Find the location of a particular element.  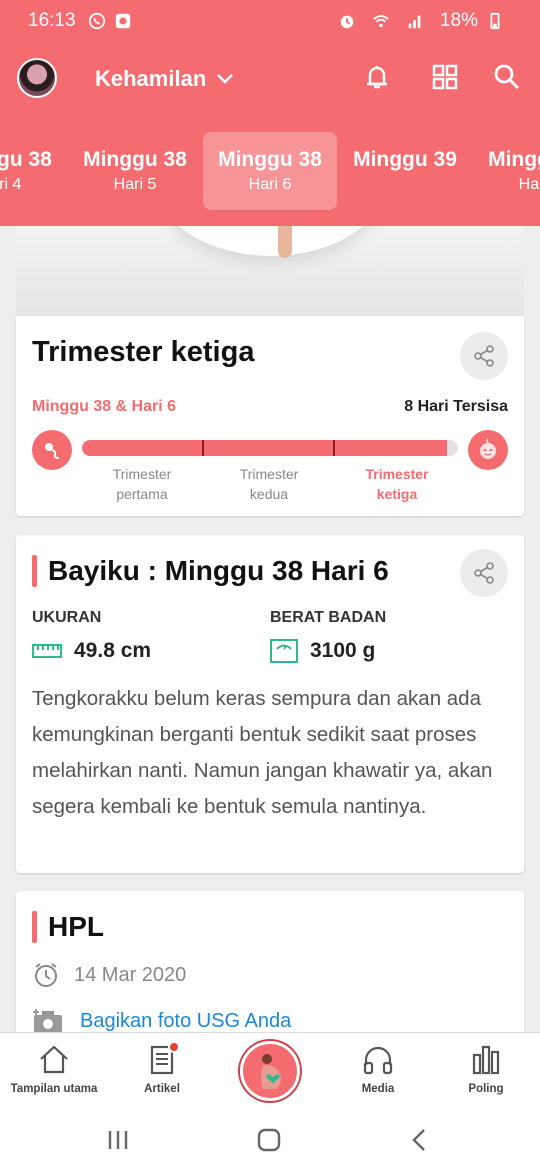

current-week-day: Minggu 38 & Hari 6 is located at coordinates (104, 406).